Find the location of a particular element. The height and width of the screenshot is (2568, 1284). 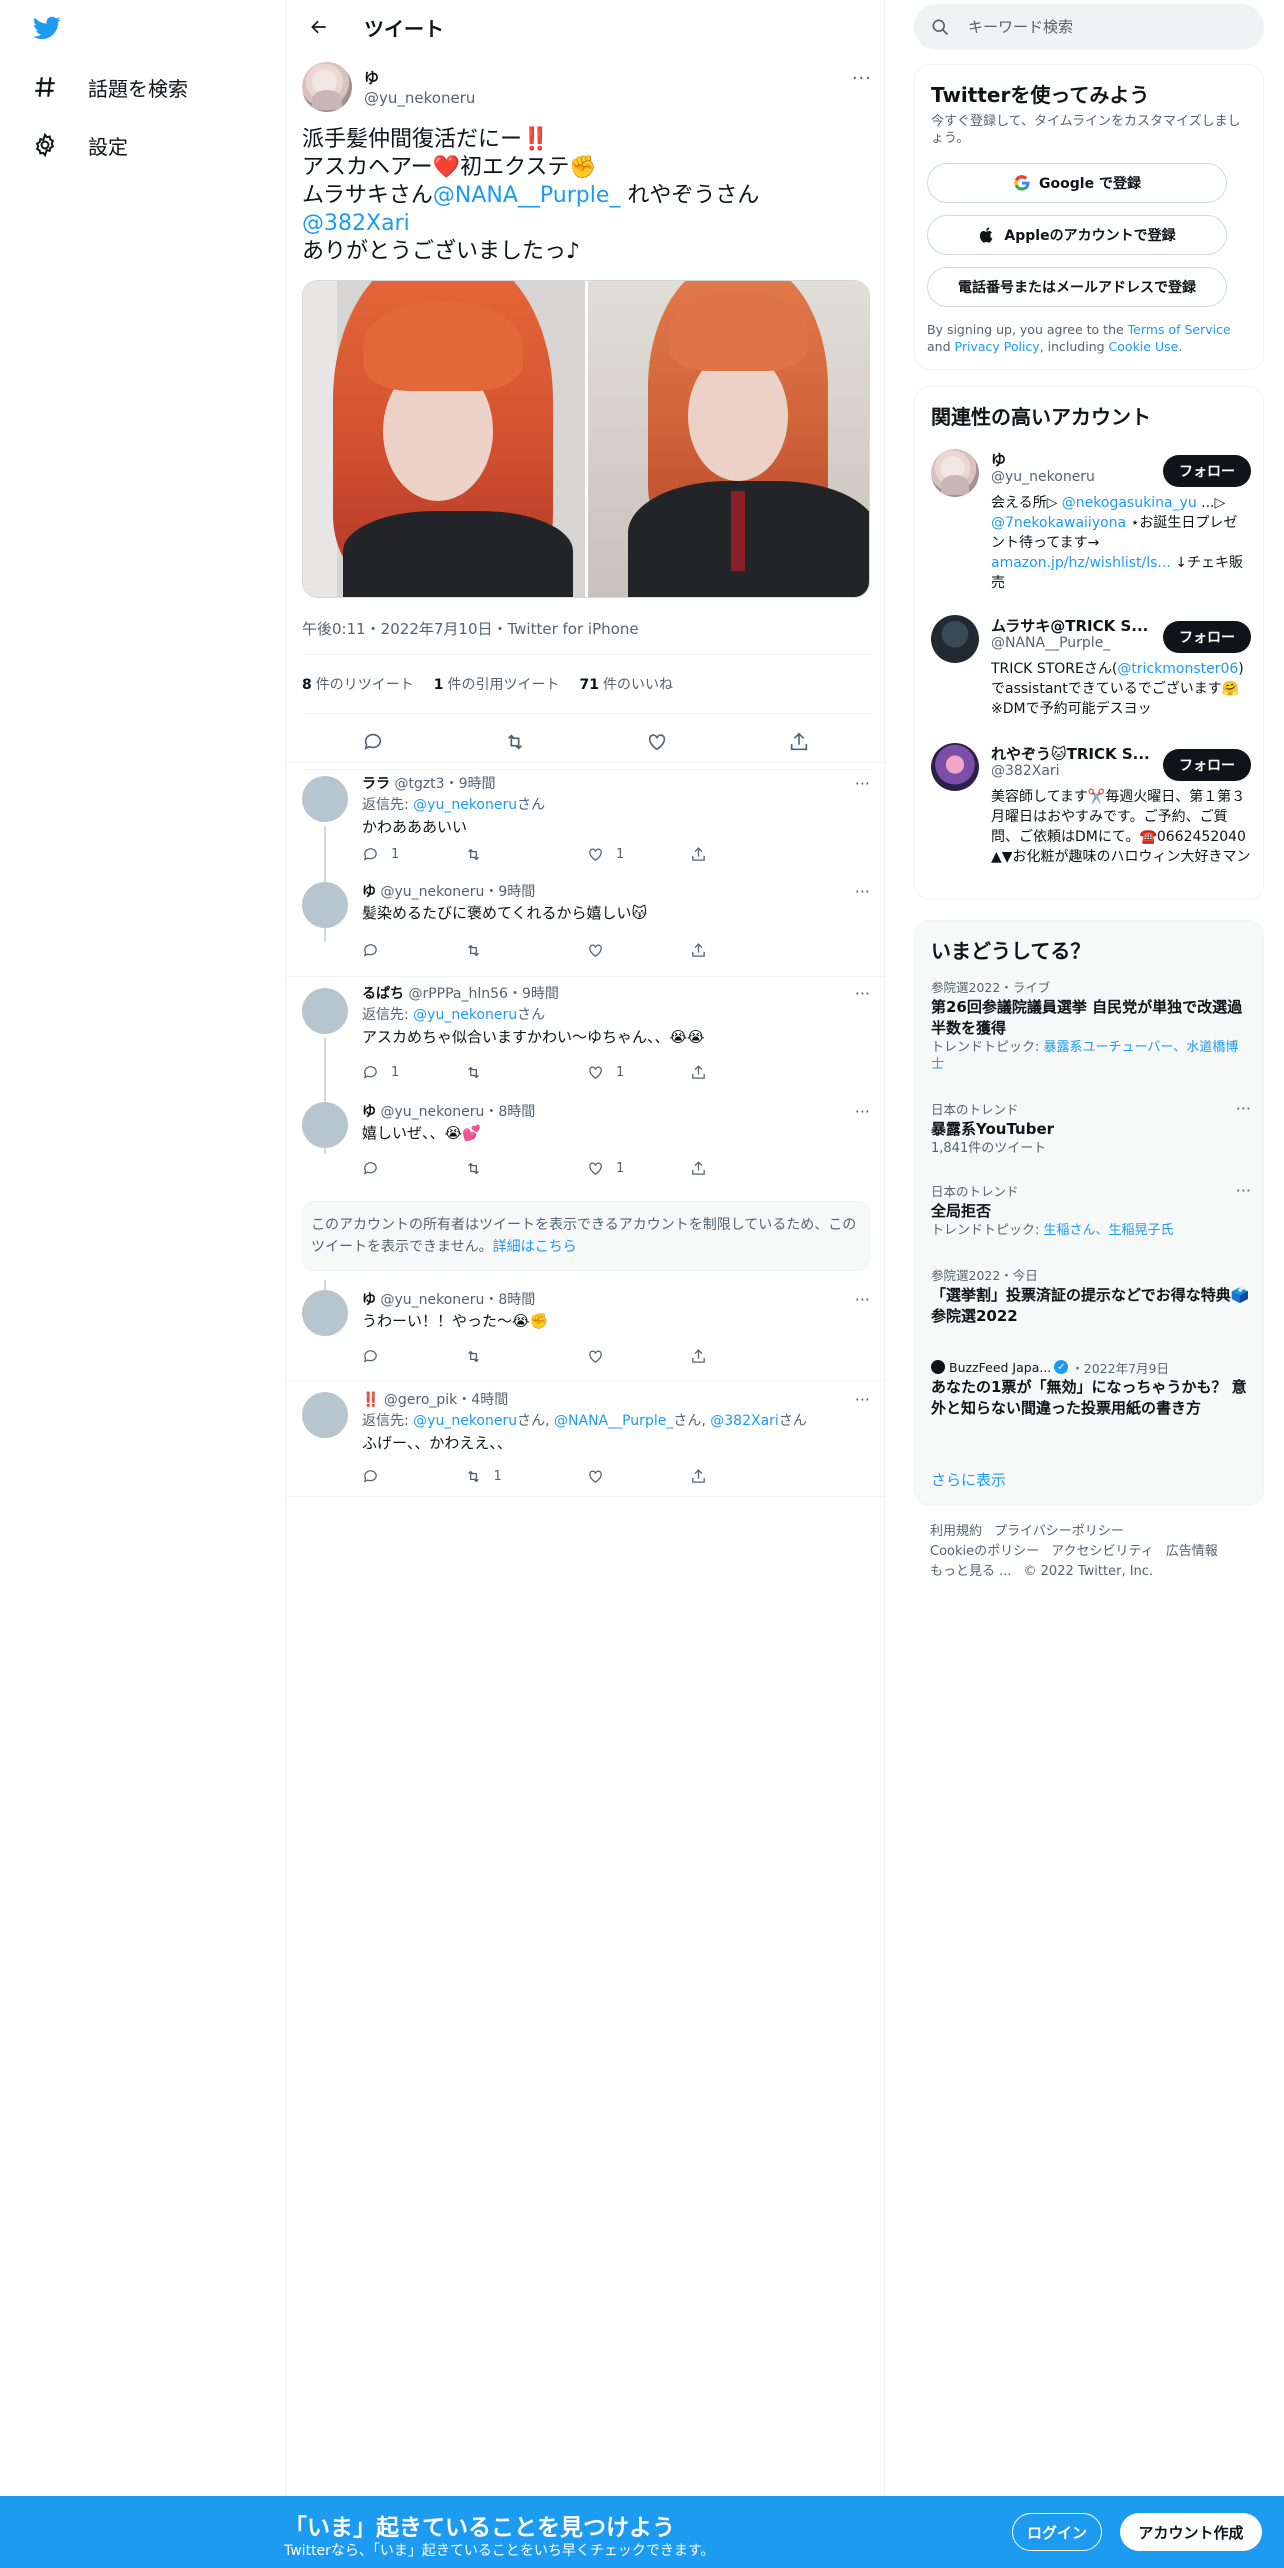

reply-author-name: ララ is located at coordinates (376, 784).